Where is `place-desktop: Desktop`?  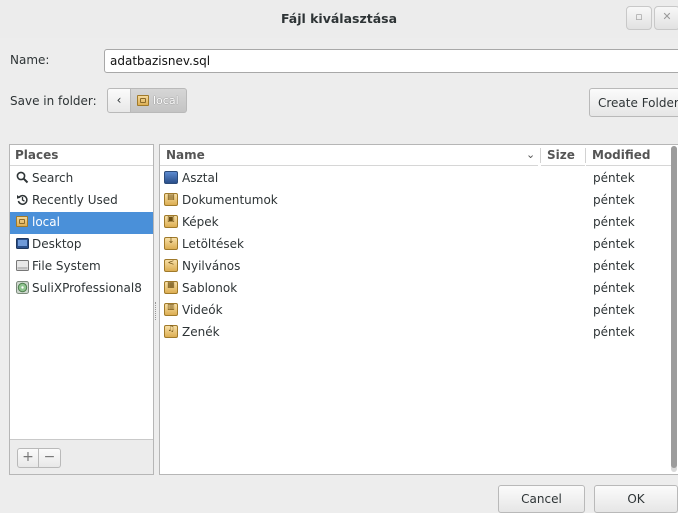
place-desktop: Desktop is located at coordinates (81, 245).